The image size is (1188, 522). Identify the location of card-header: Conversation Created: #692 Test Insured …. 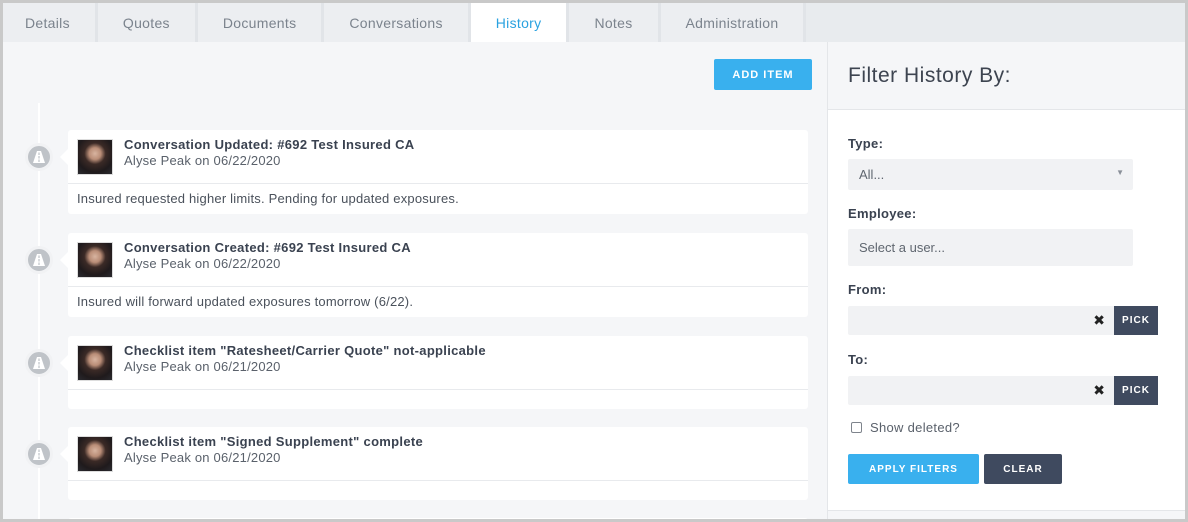
(438, 260).